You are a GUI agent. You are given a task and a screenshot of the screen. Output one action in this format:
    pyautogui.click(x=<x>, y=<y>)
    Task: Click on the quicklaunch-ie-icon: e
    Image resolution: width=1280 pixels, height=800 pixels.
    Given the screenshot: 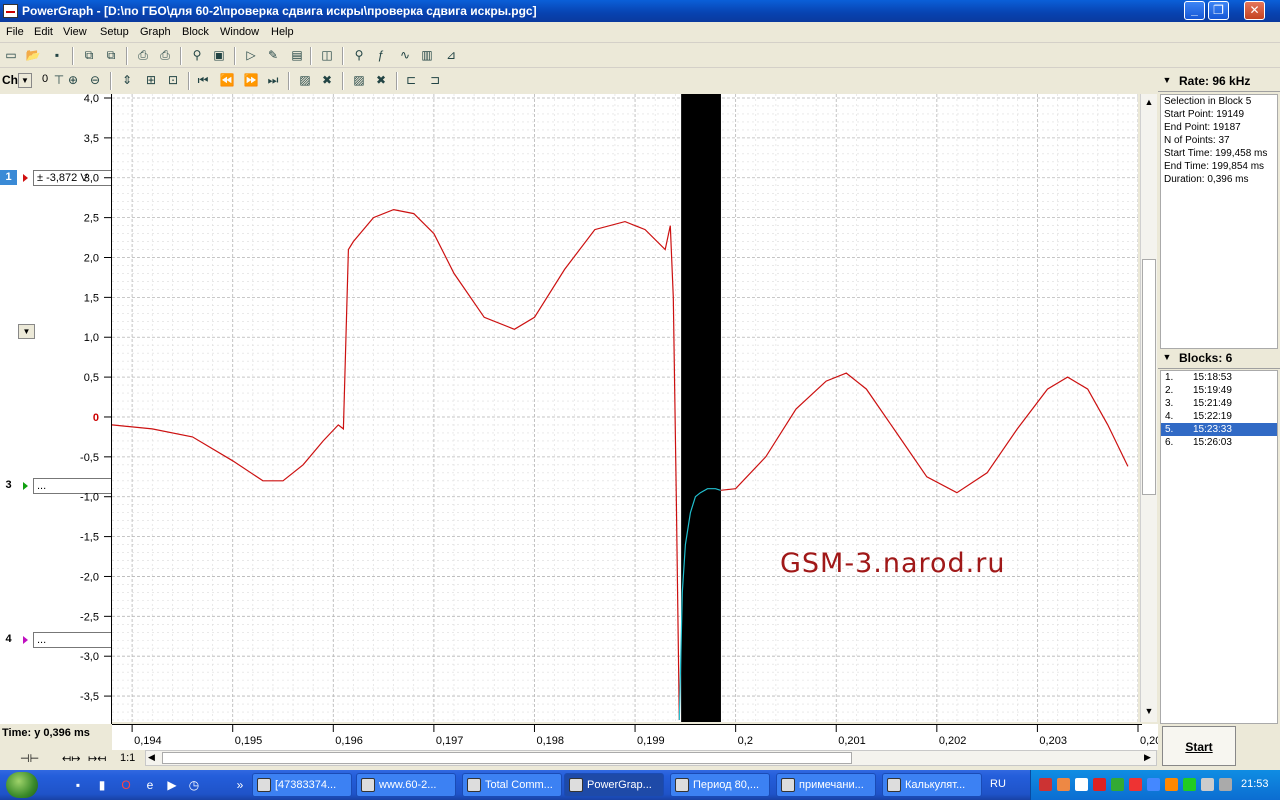 What is the action you would take?
    pyautogui.click(x=150, y=785)
    